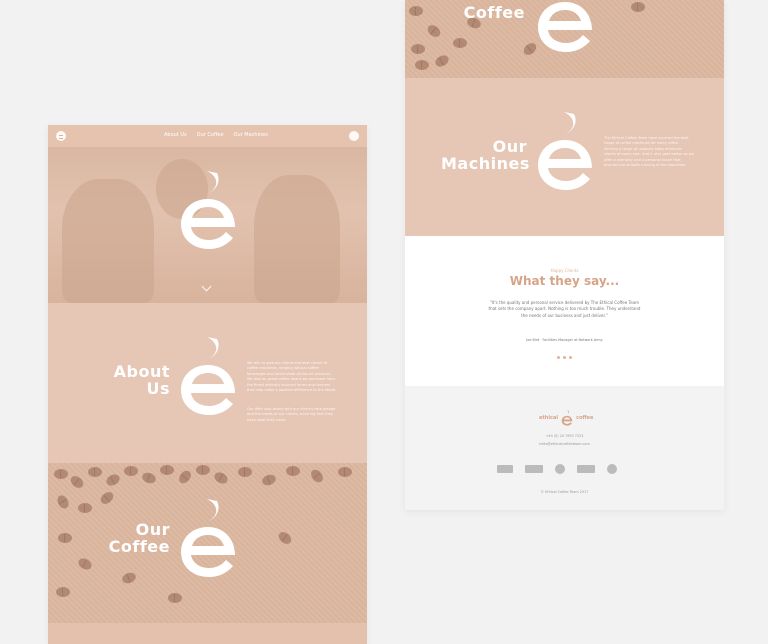 This screenshot has width=768, height=644. Describe the element at coordinates (494, 12) in the screenshot. I see `coffee-title: Coffee` at that location.